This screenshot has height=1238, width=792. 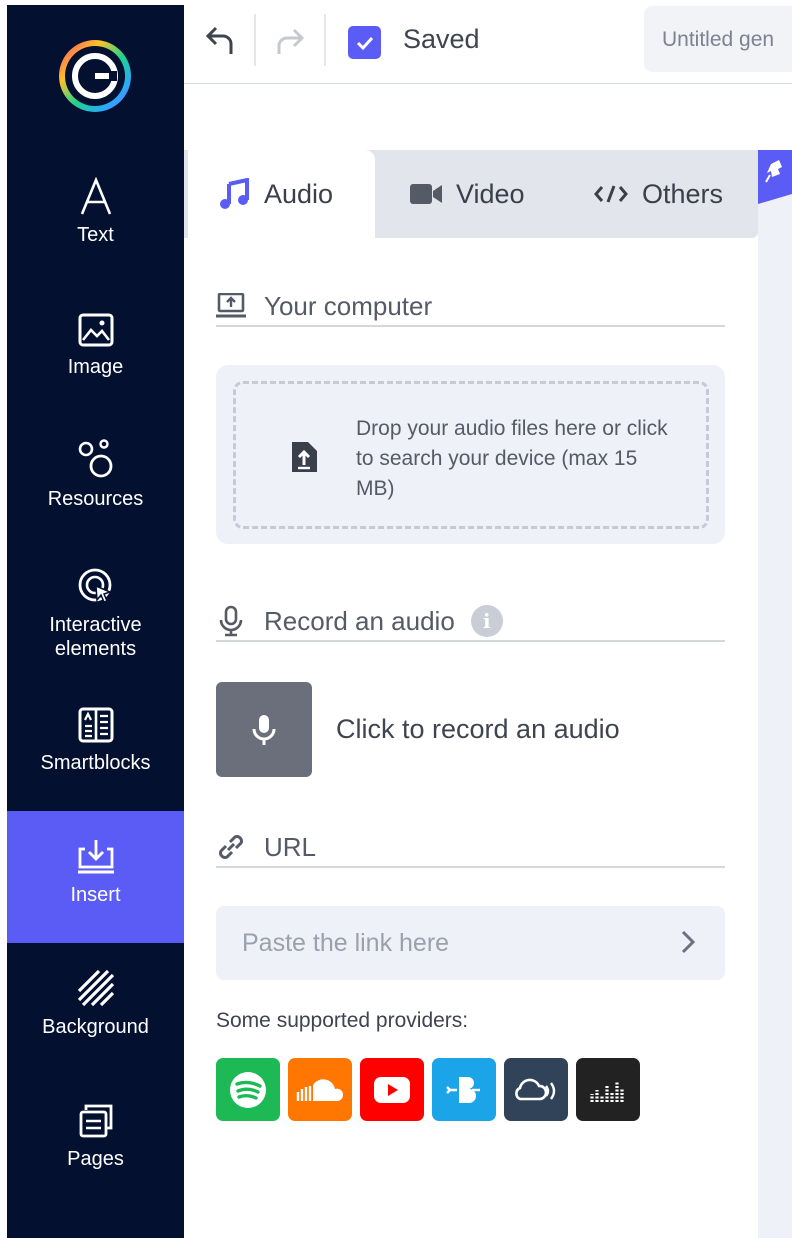 I want to click on image-icon, so click(x=96, y=327).